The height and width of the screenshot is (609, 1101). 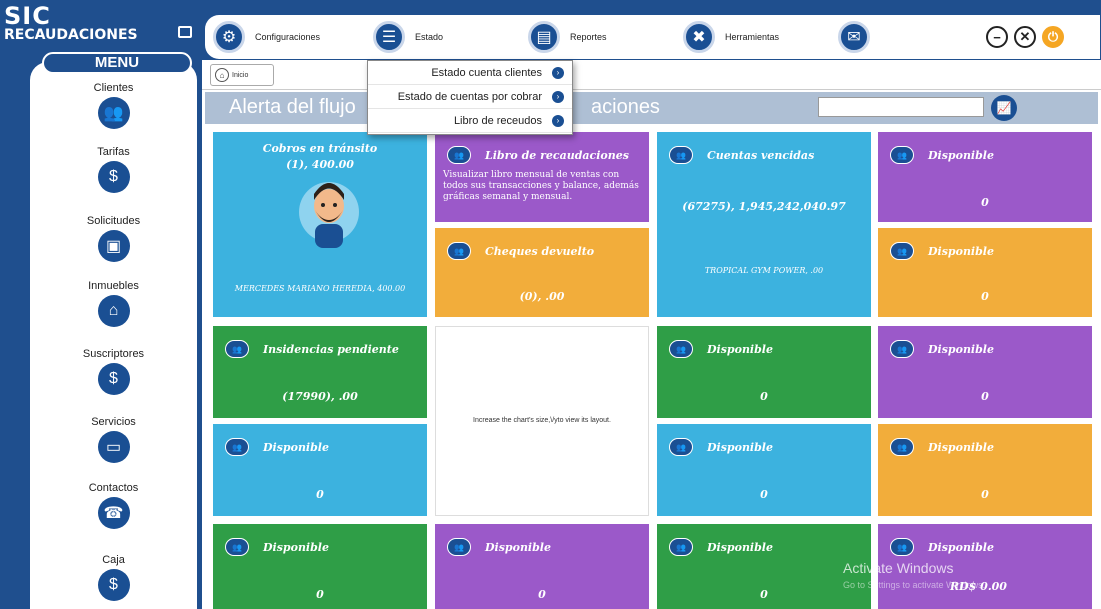 What do you see at coordinates (544, 37) in the screenshot?
I see `report-icon: ▤` at bounding box center [544, 37].